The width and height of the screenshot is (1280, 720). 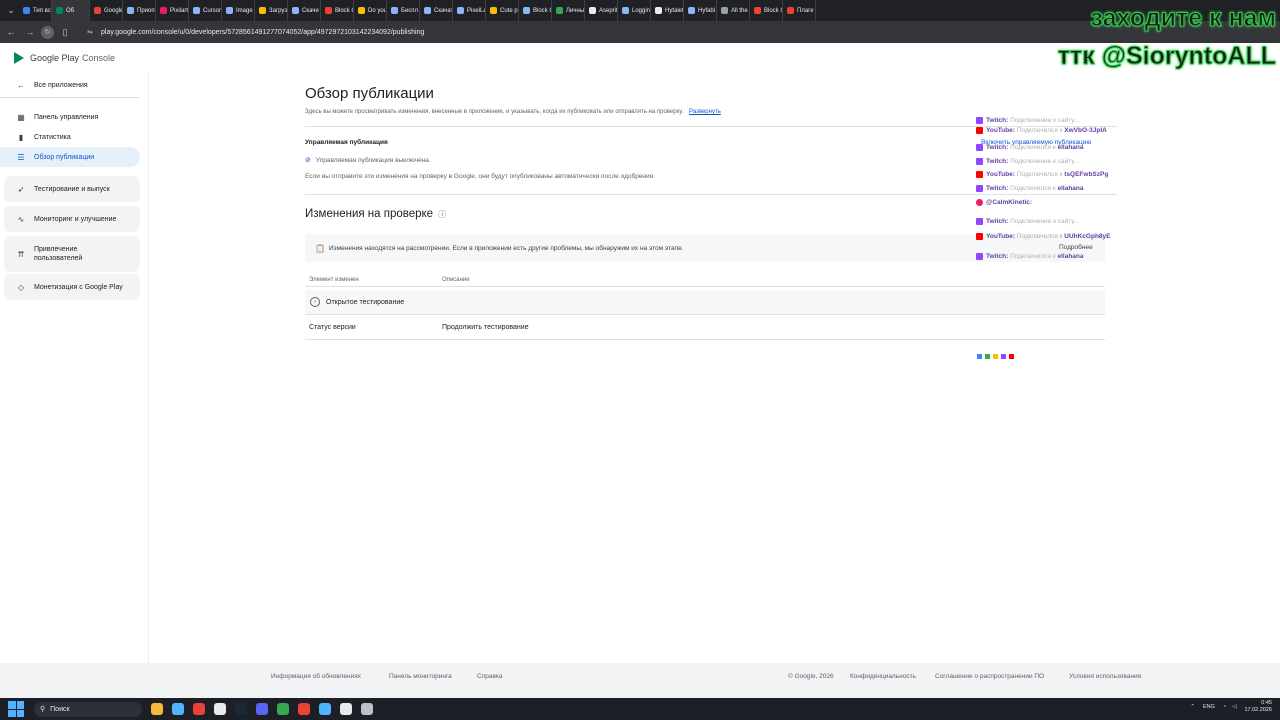 I want to click on site-info-icon: ⇋, so click(x=91, y=32).